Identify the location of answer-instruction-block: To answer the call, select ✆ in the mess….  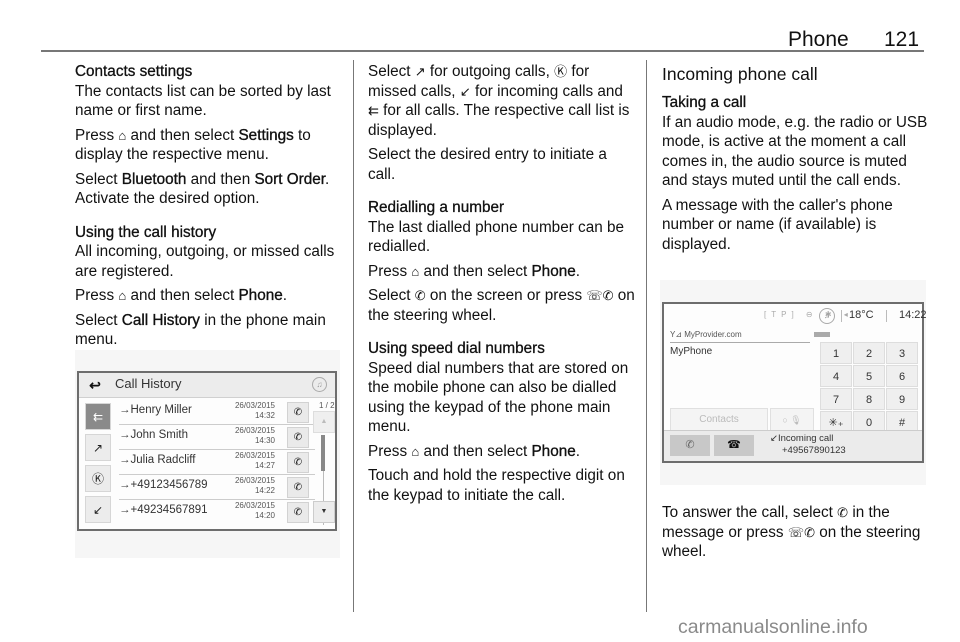
(798, 535).